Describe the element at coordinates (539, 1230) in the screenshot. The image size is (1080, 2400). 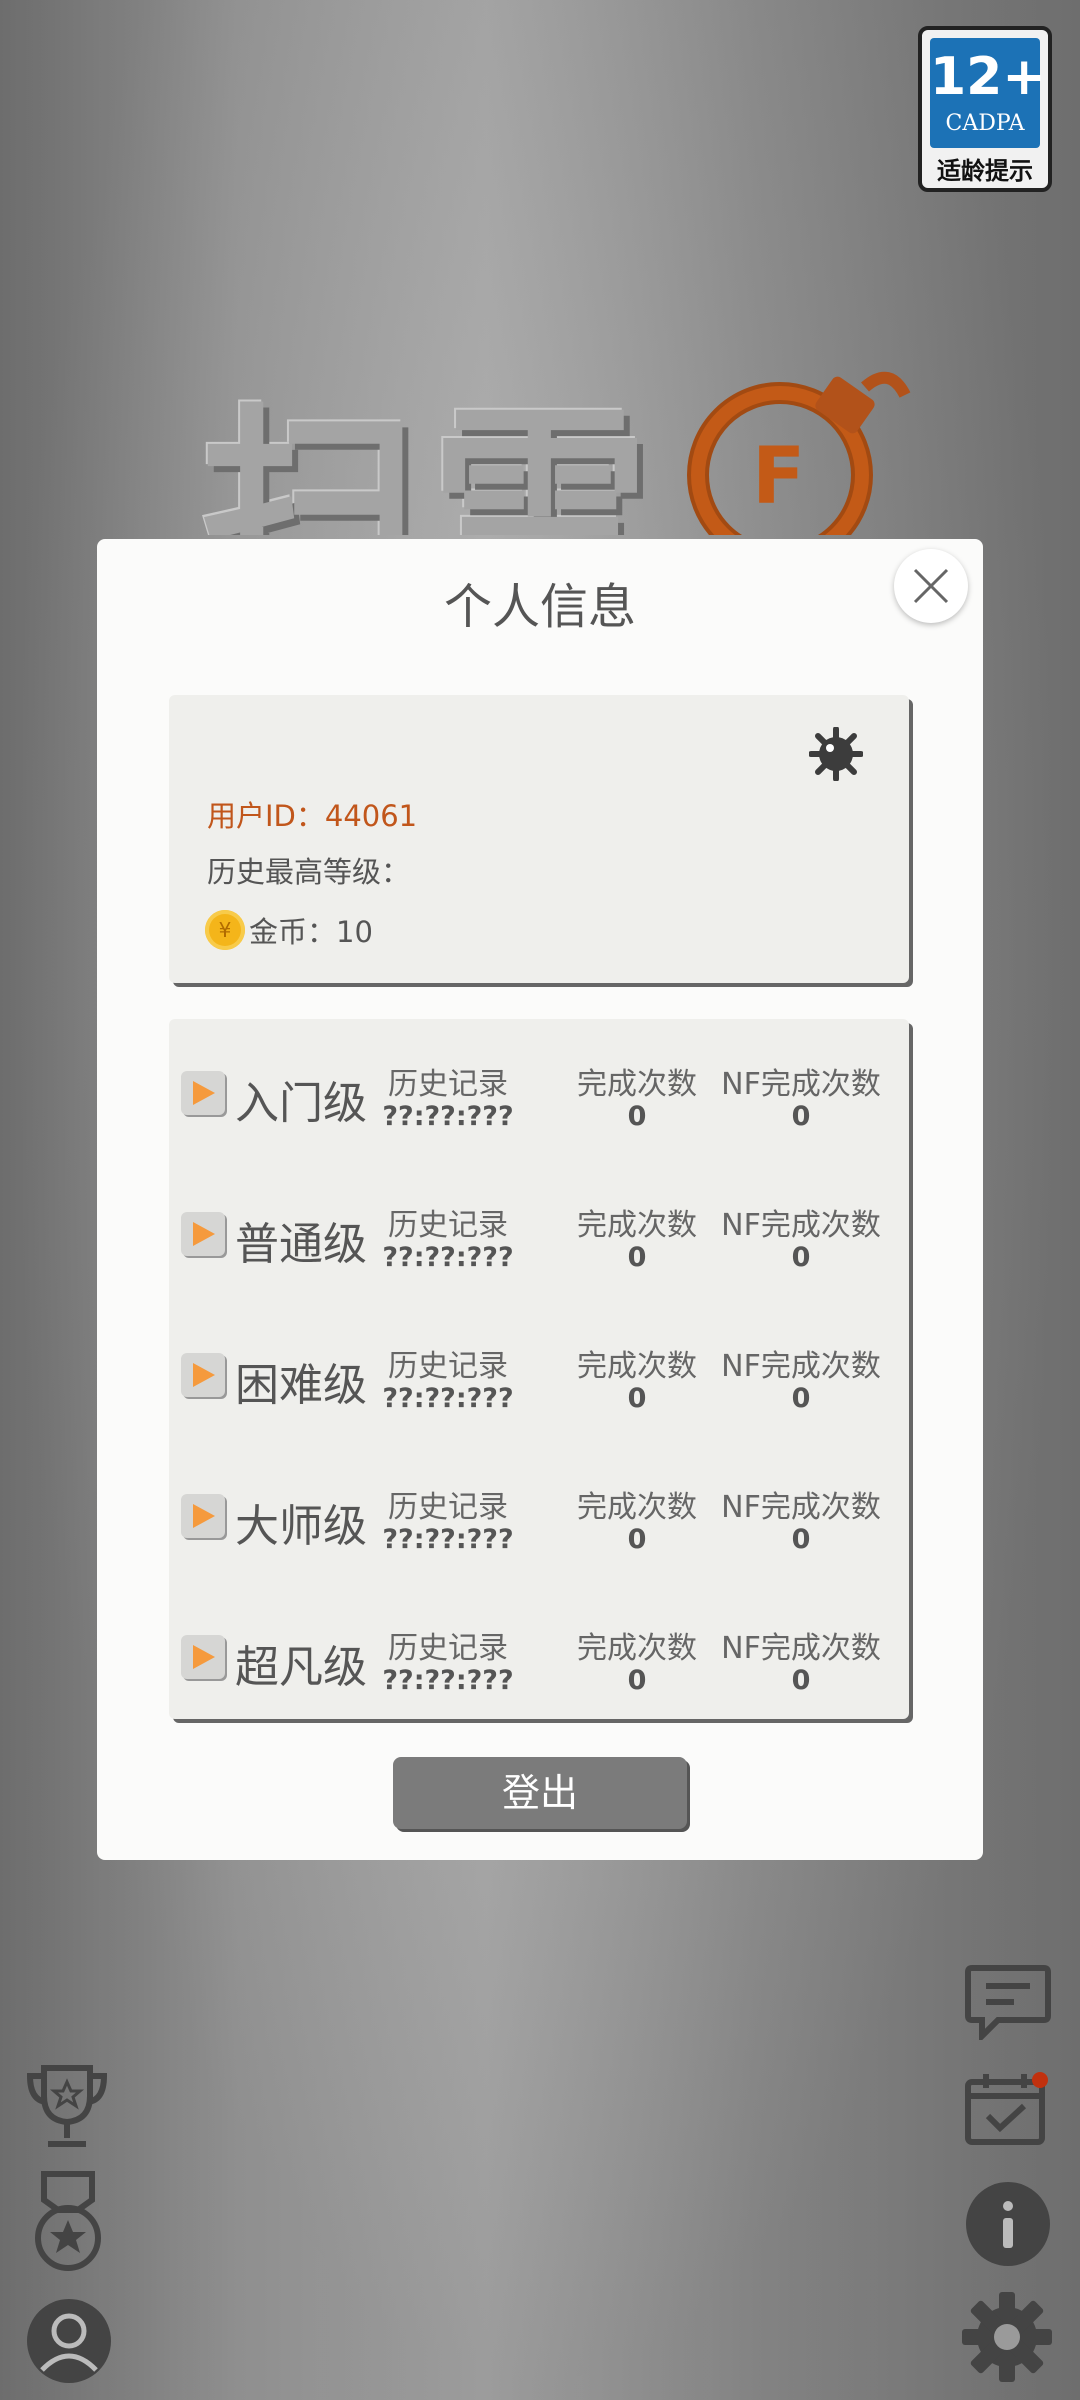
I see `level-row: 普通级 历史记录 ??:??:??? 完成次数 0 NF完成次数 0` at that location.